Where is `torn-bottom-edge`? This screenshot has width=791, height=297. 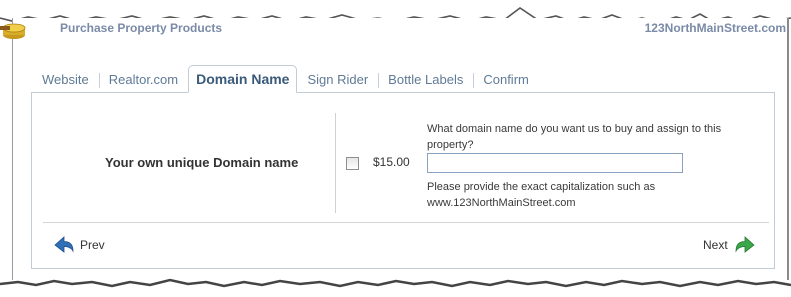
torn-bottom-edge is located at coordinates (395, 287).